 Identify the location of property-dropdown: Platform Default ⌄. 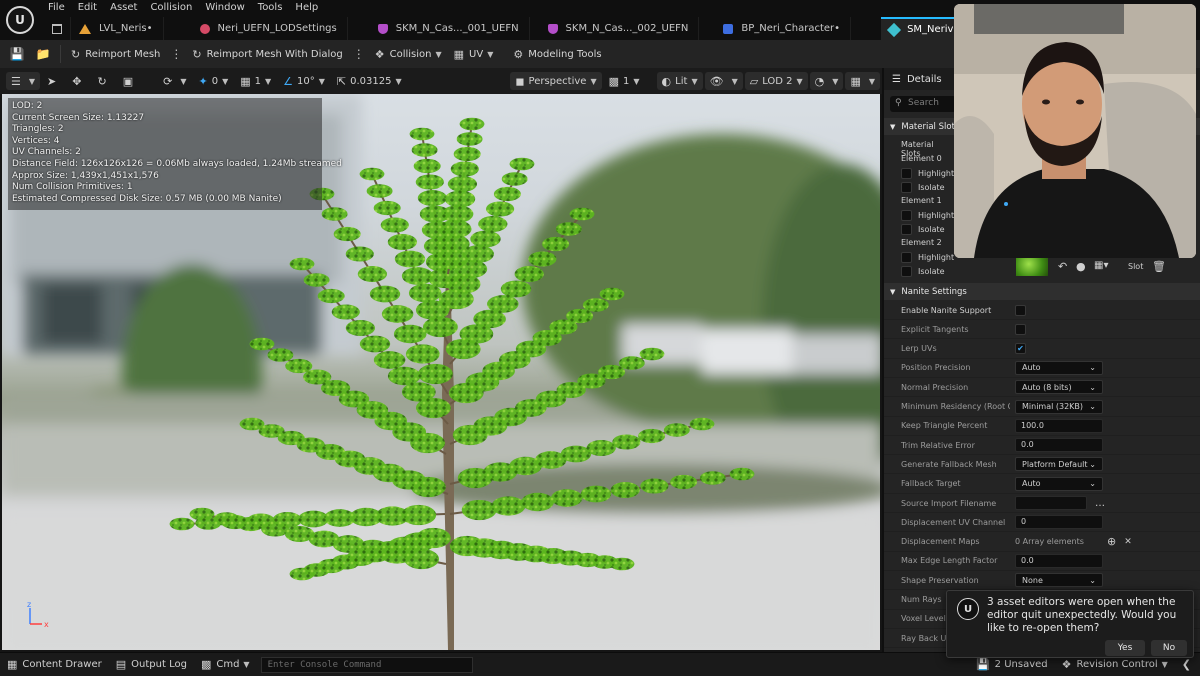
(1059, 464).